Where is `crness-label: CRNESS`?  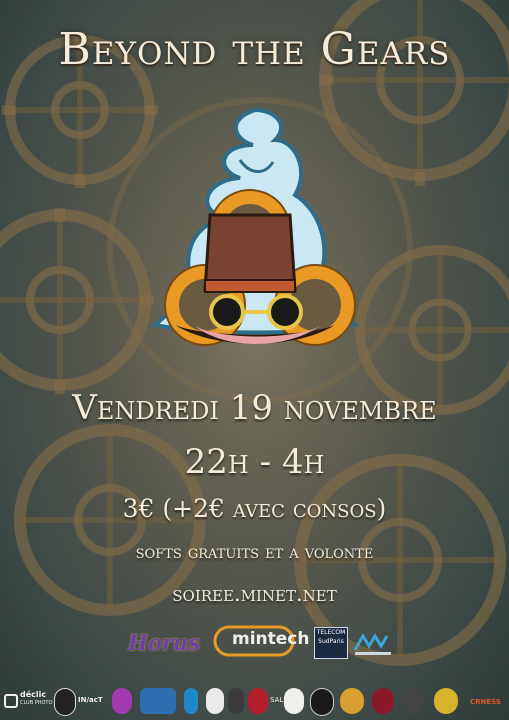 crness-label: CRNESS is located at coordinates (485, 702).